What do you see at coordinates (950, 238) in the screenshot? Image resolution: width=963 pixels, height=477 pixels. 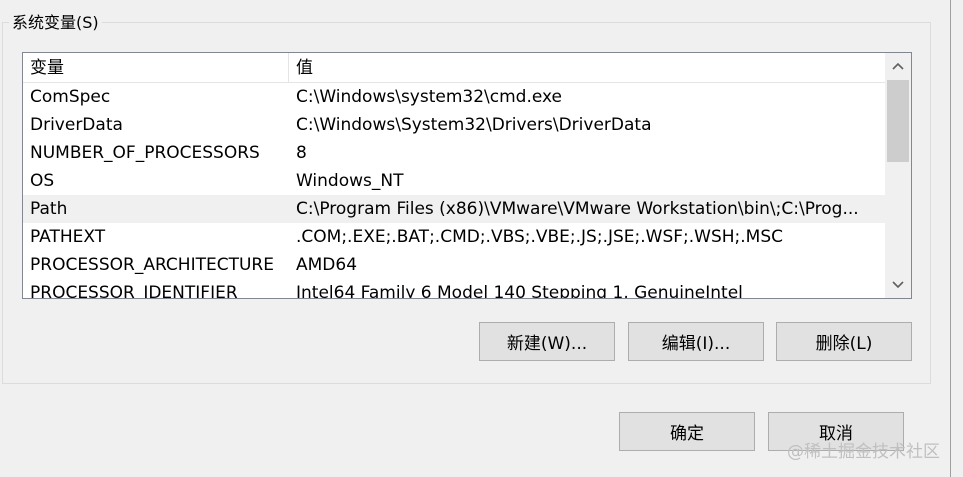 I see `dialog-edge` at bounding box center [950, 238].